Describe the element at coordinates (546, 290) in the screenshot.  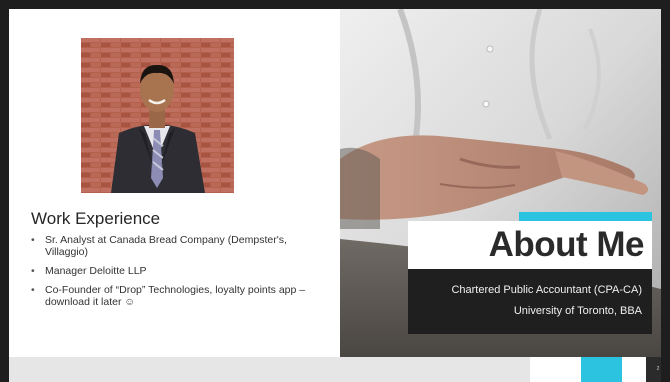
I see `subtitle-line-1: Chartered Public Accountant (CPA-CA)` at that location.